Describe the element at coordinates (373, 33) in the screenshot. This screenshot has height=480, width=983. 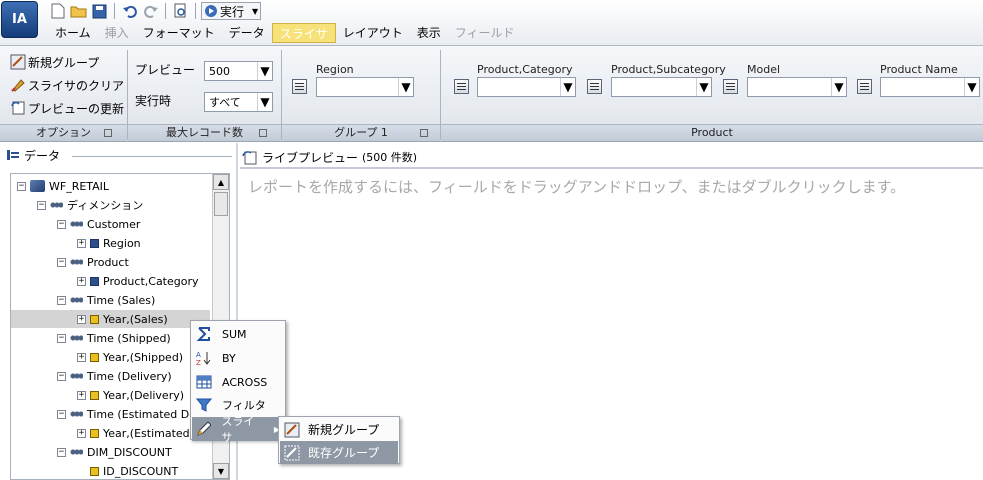
I see `tab-layout: レイアウト` at that location.